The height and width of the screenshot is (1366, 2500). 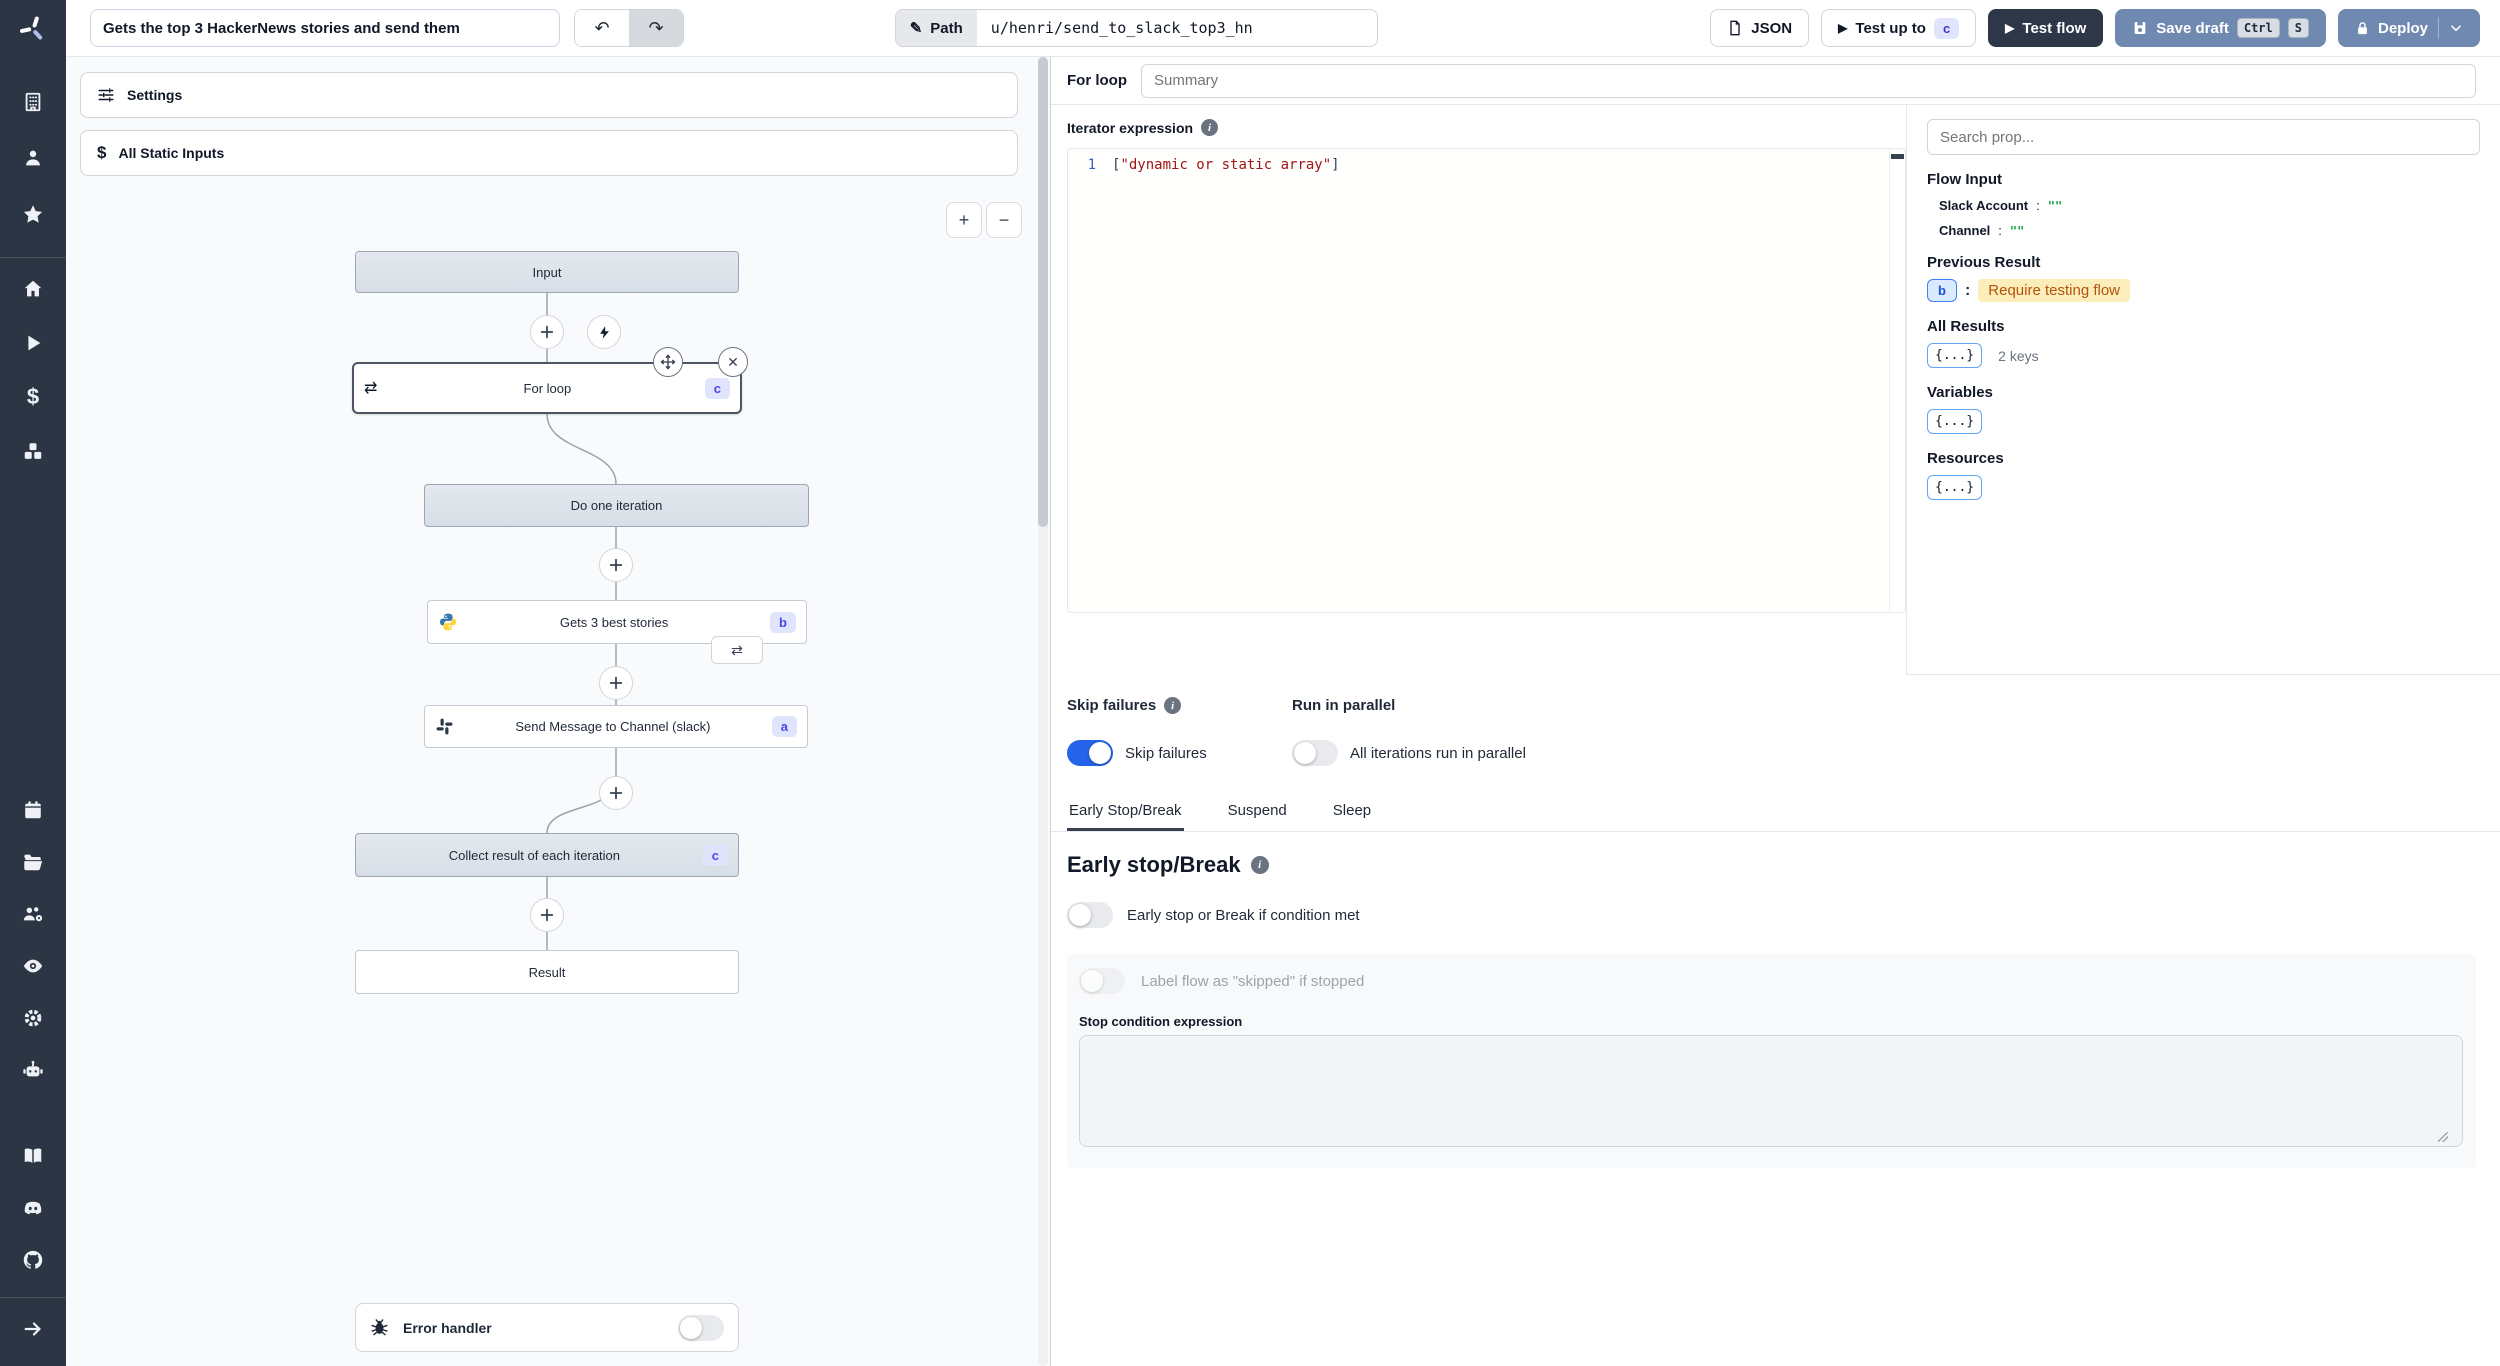 I want to click on prop-row: Channel : "", so click(x=2209, y=230).